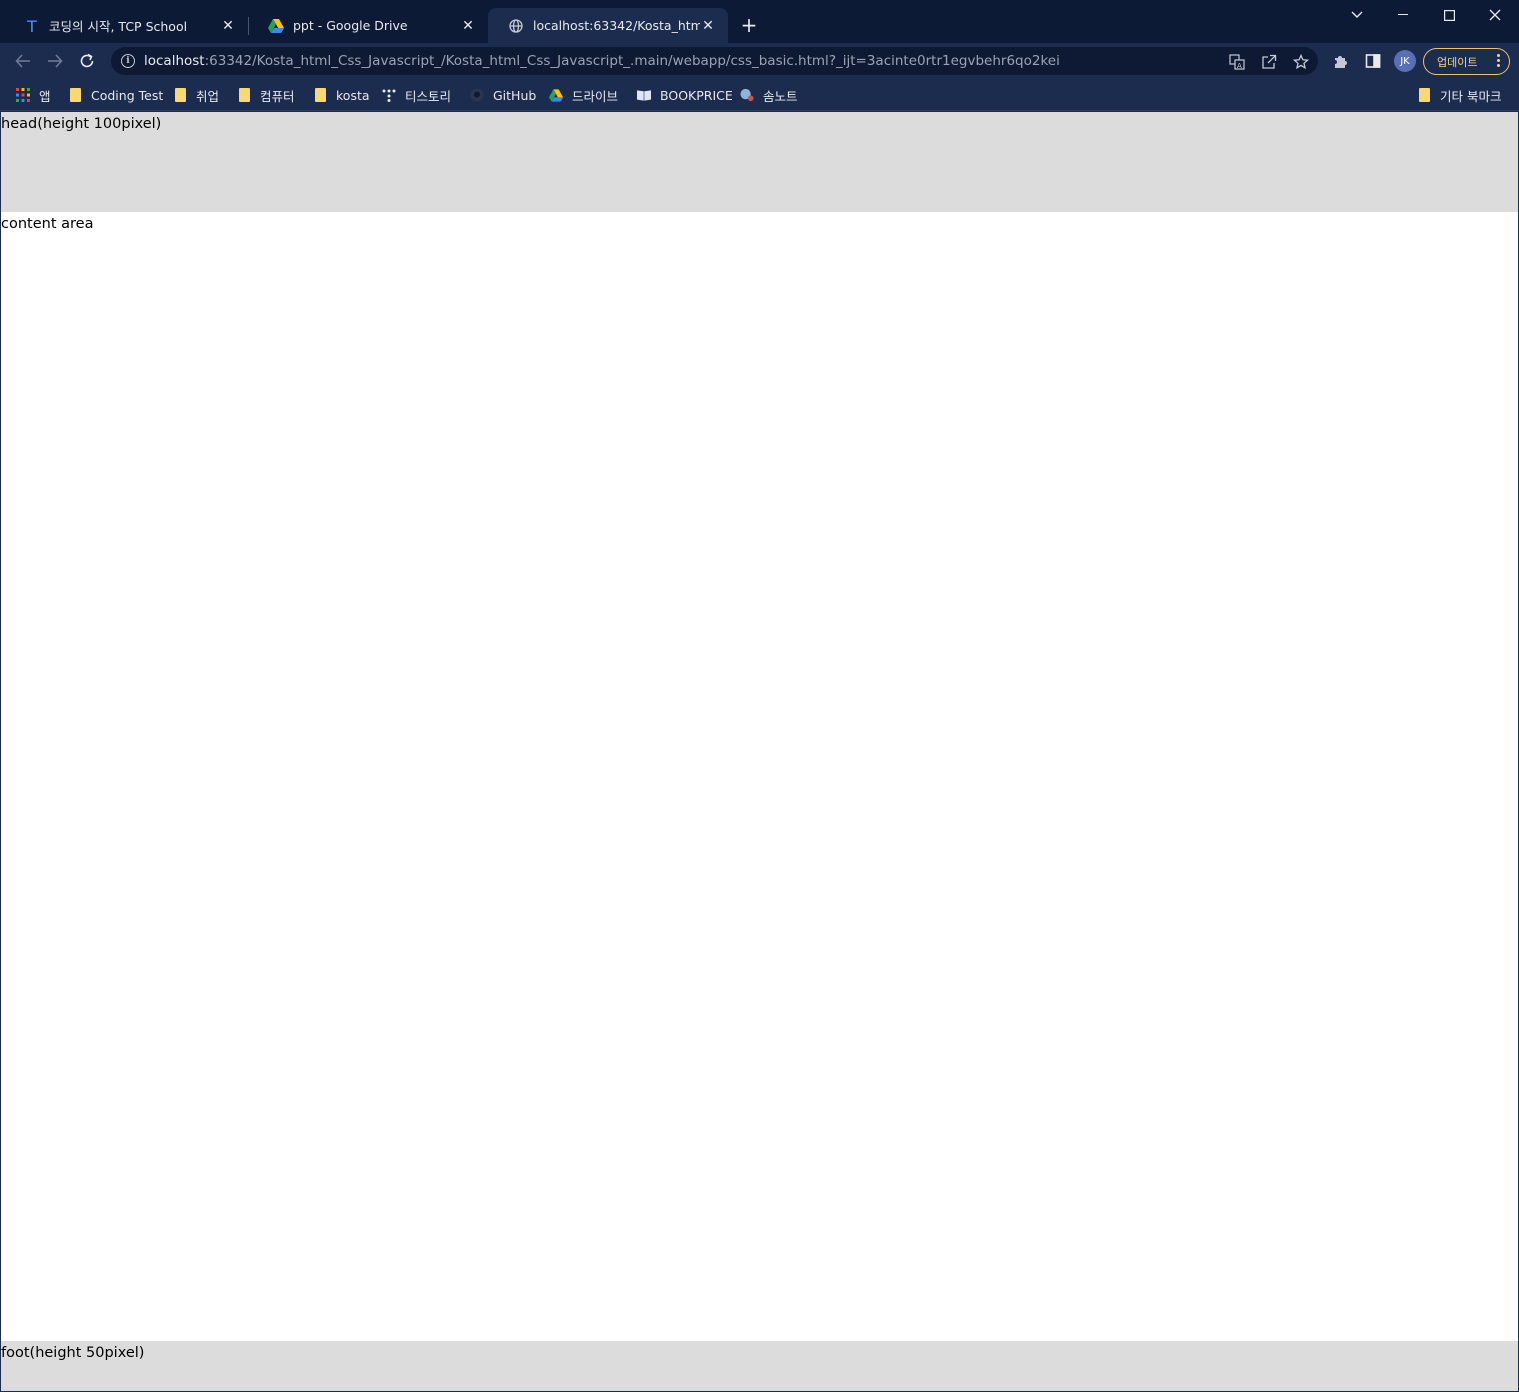 The image size is (1519, 1392). What do you see at coordinates (353, 95) in the screenshot?
I see `bookmark-label: kosta` at bounding box center [353, 95].